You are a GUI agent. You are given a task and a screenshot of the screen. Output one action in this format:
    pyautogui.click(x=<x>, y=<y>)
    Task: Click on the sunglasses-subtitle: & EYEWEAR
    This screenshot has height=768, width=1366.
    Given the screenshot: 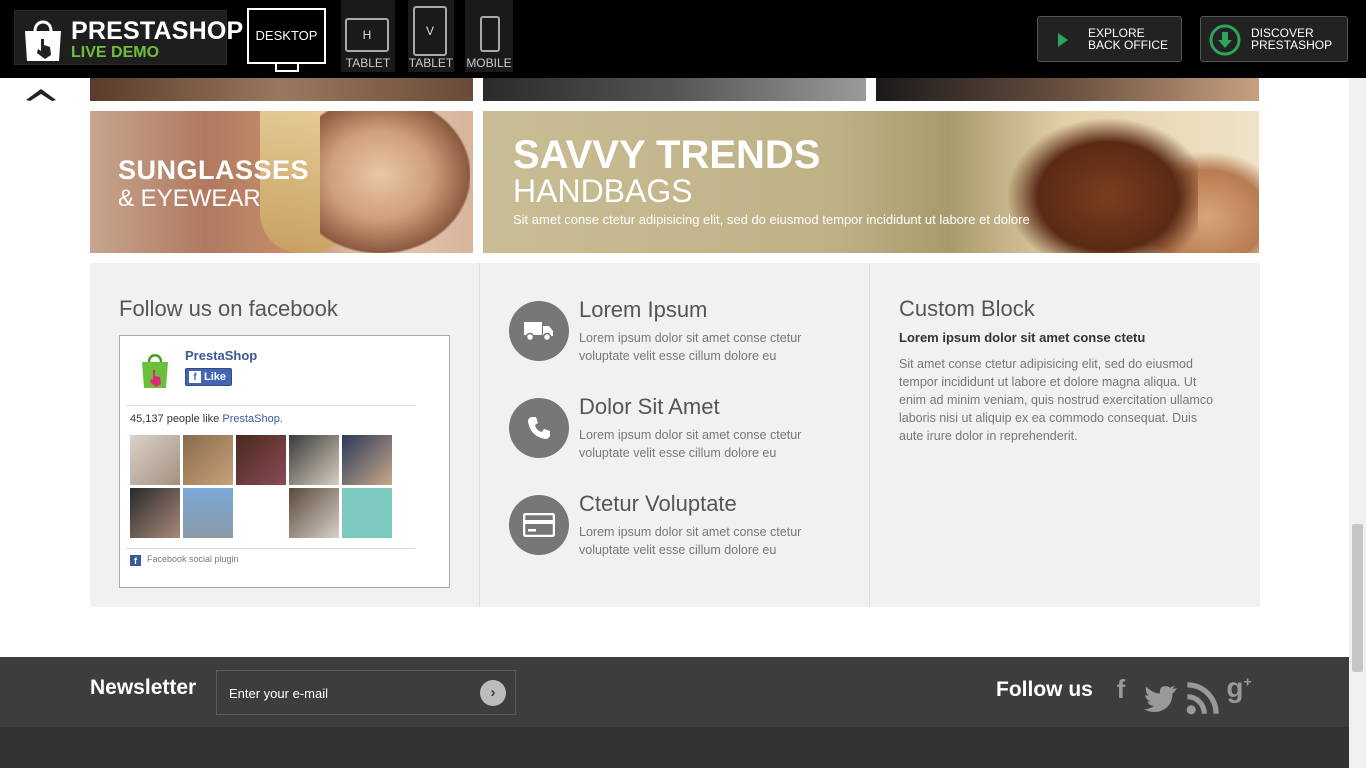 What is the action you would take?
    pyautogui.click(x=189, y=198)
    